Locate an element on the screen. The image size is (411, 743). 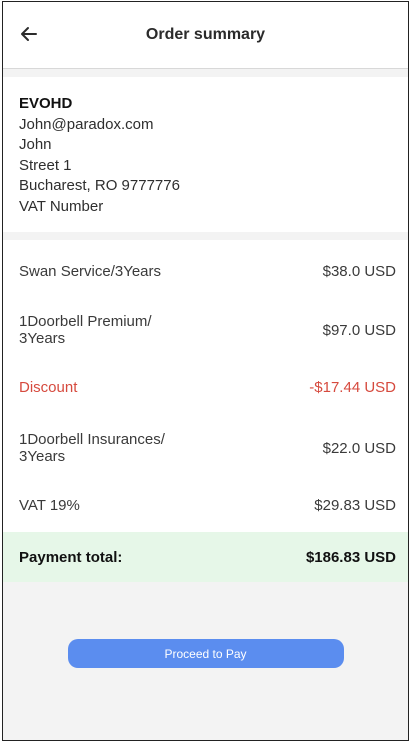
company-name: EVOHD is located at coordinates (46, 103).